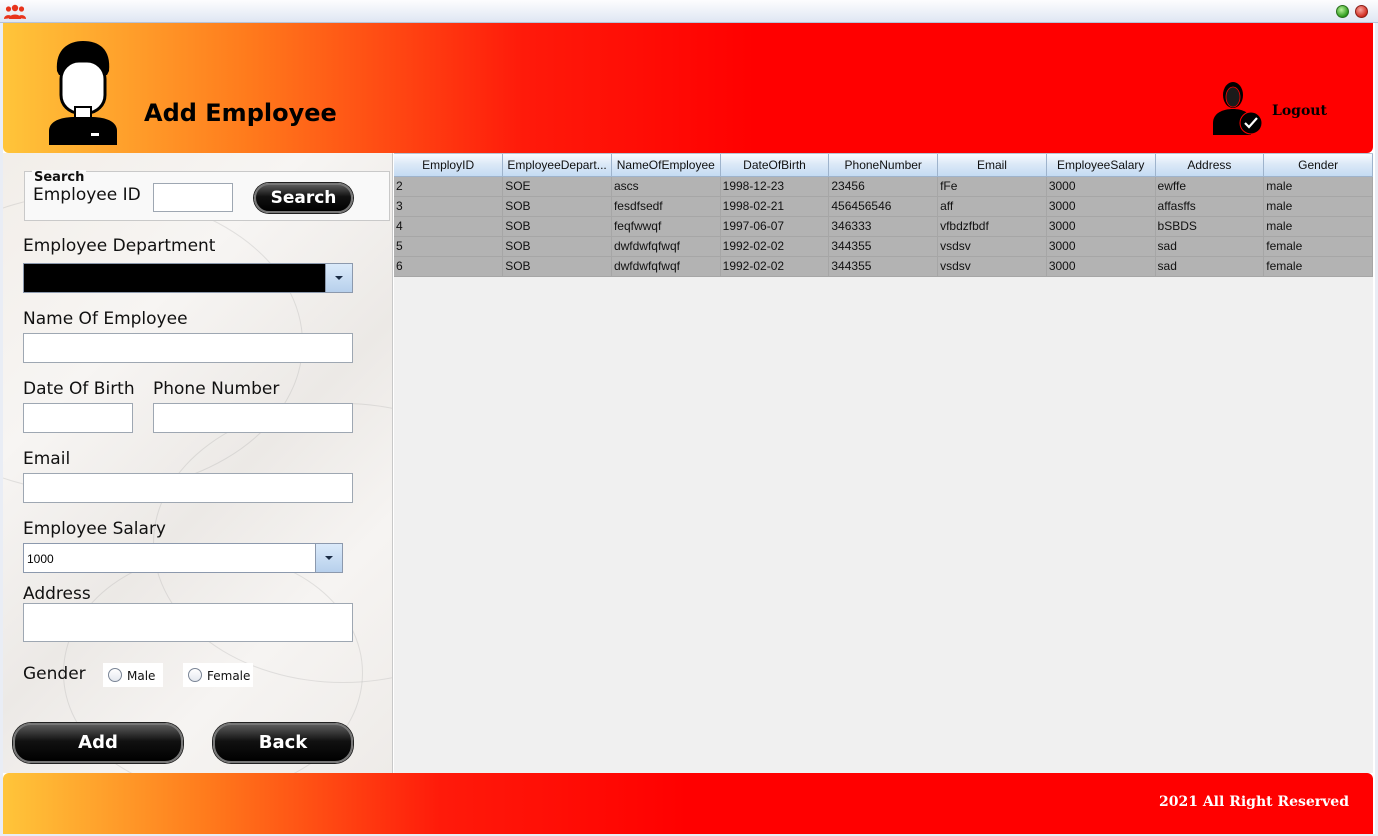 The width and height of the screenshot is (1378, 836). I want to click on table-cell: 23456, so click(883, 186).